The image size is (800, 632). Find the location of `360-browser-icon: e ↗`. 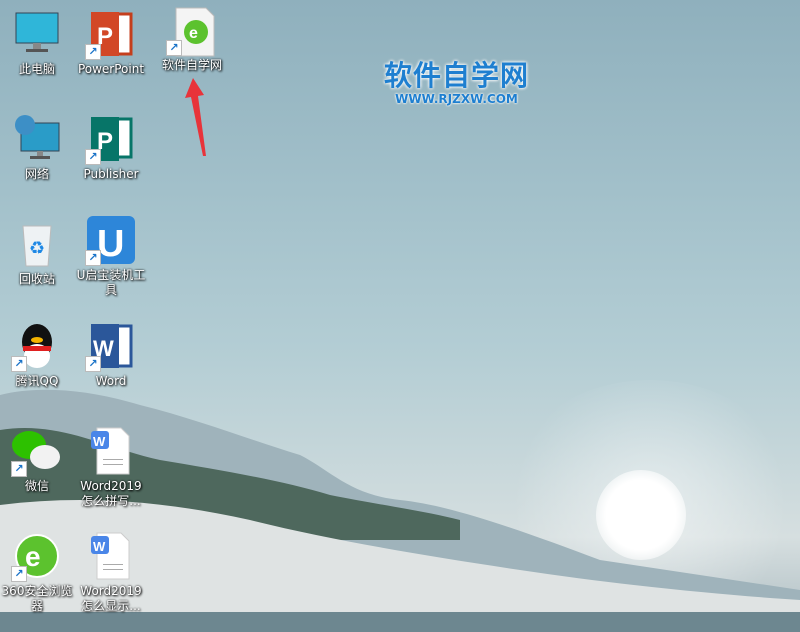

360-browser-icon: e ↗ is located at coordinates (36, 557).